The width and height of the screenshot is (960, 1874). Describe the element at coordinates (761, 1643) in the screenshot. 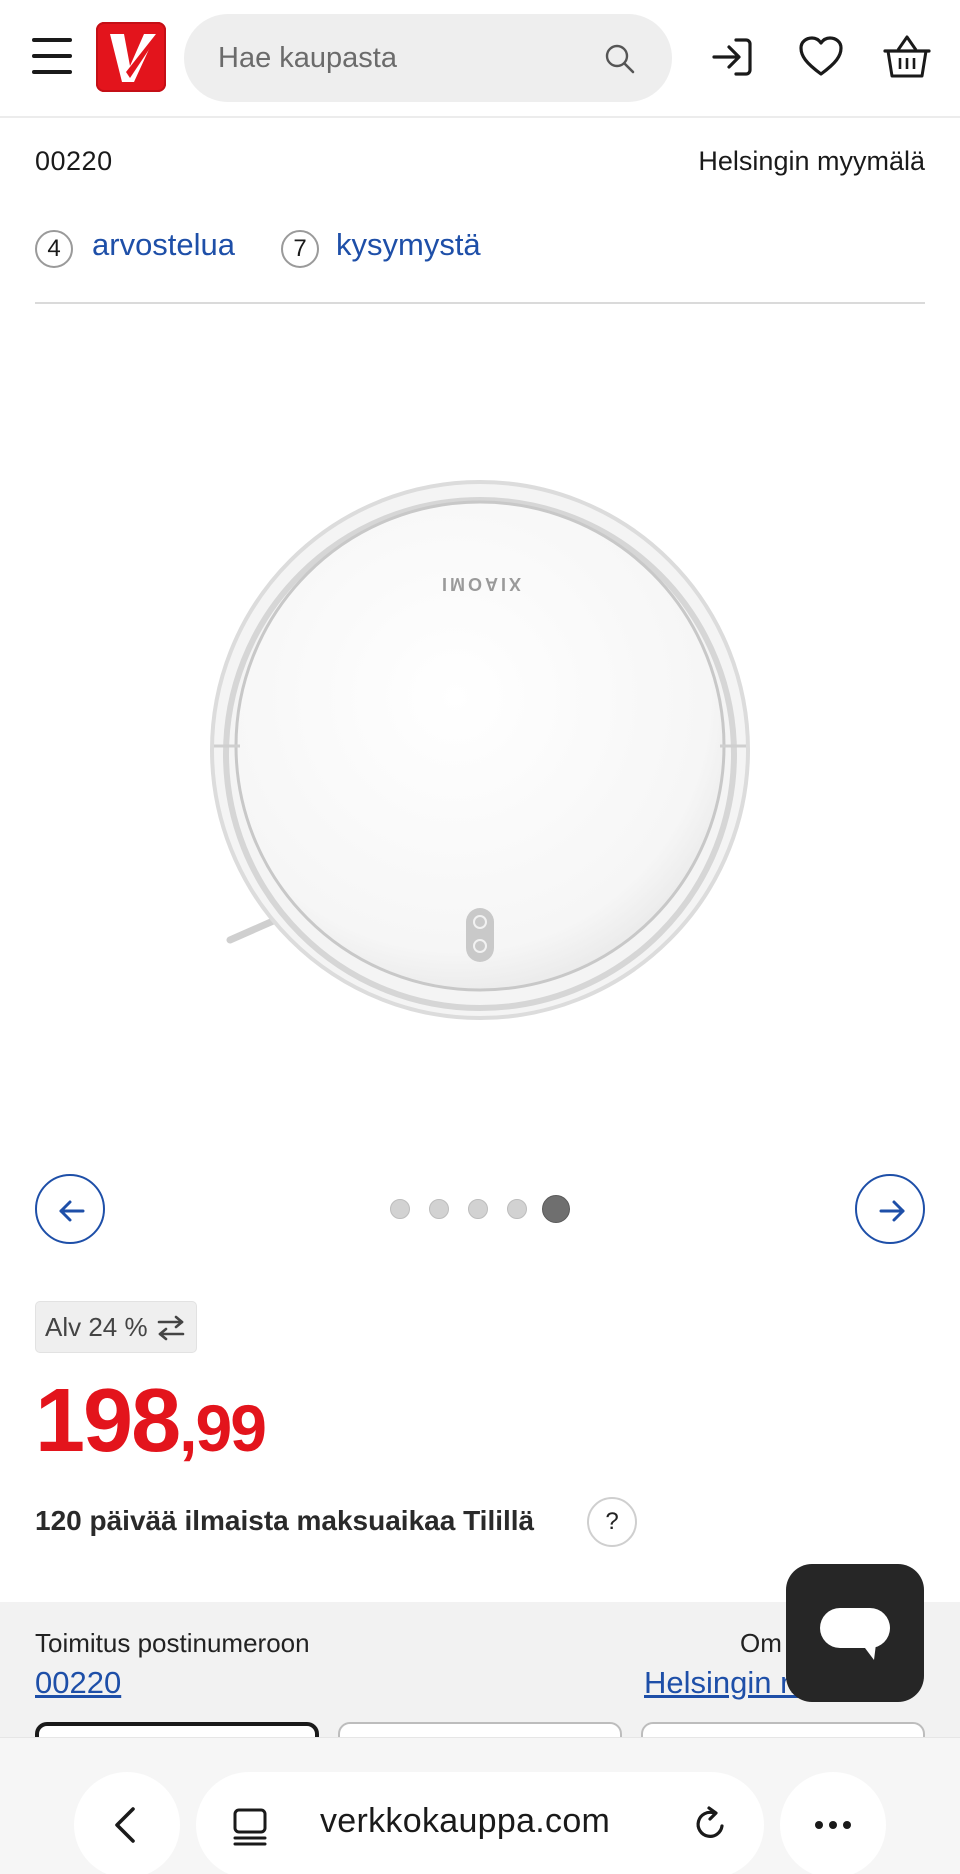

I see `pickup-label: Om` at that location.